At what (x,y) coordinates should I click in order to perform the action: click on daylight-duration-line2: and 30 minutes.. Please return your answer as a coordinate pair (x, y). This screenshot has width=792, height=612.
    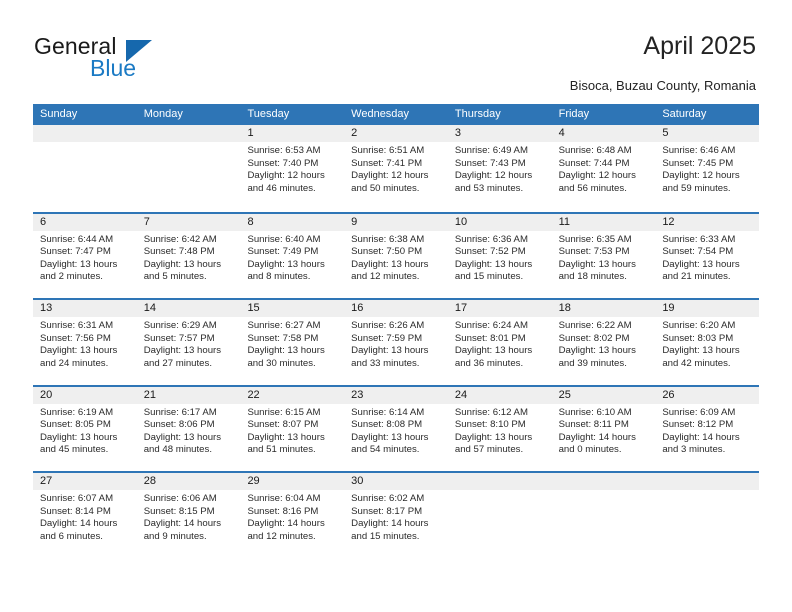
    Looking at the image, I should click on (281, 363).